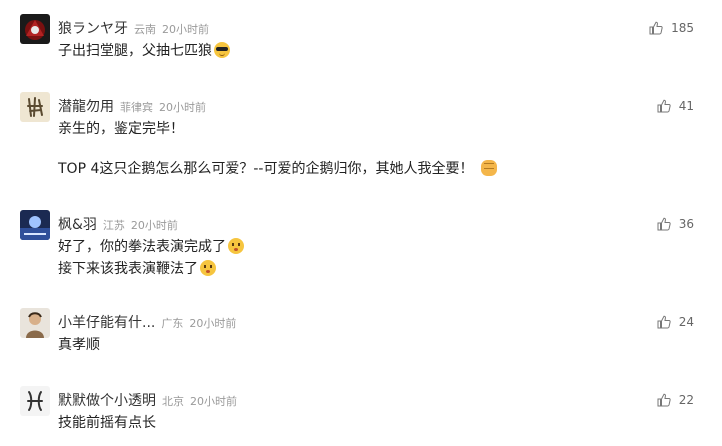 Image resolution: width=722 pixels, height=446 pixels. What do you see at coordinates (489, 168) in the screenshot?
I see `fist-emoji-icon` at bounding box center [489, 168].